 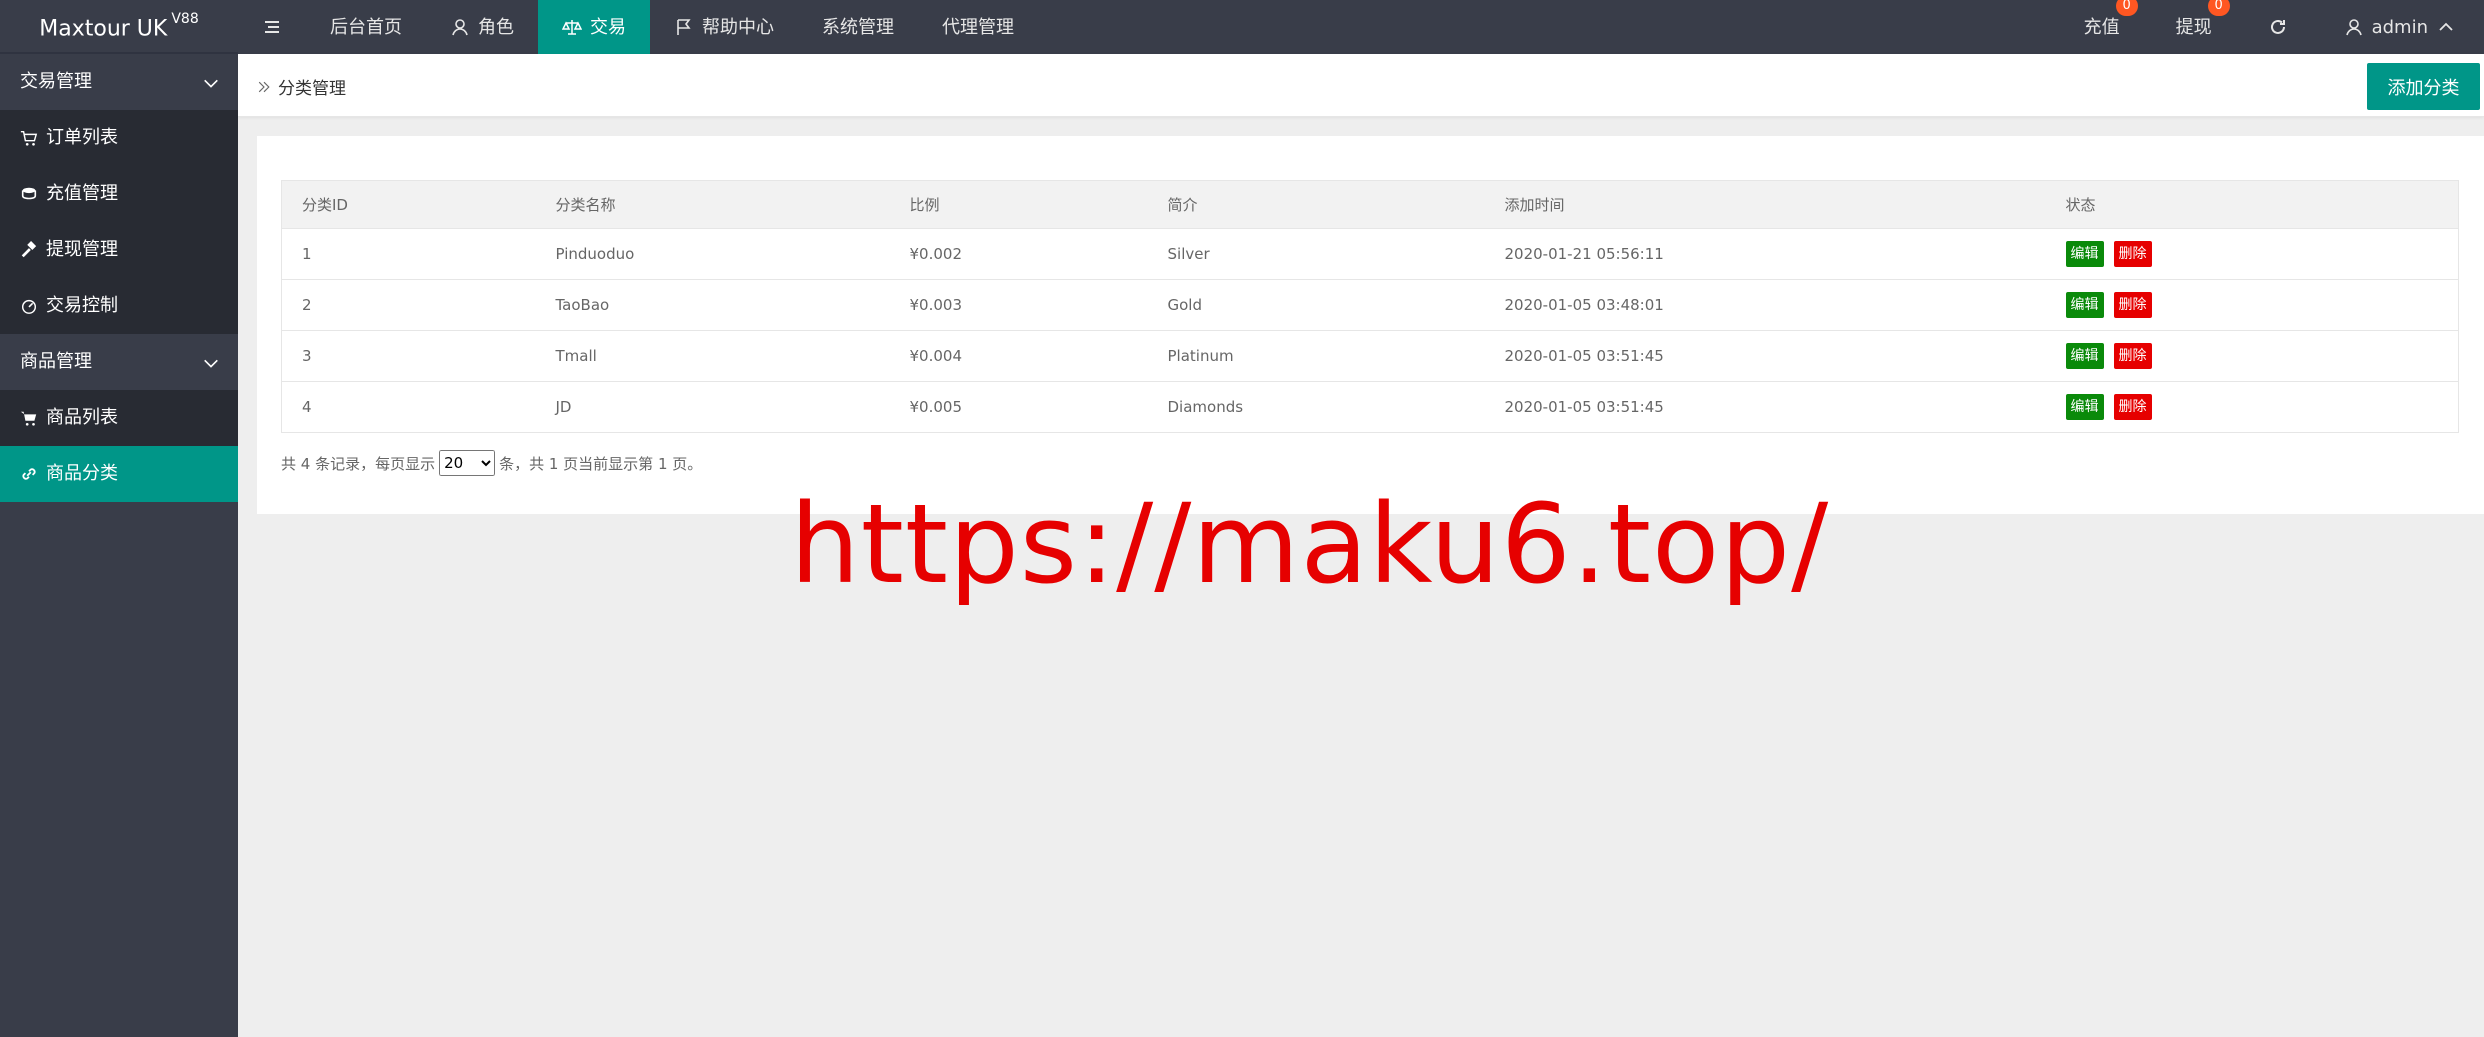 I want to click on col-header-ratio: 比例, so click(x=1018, y=204).